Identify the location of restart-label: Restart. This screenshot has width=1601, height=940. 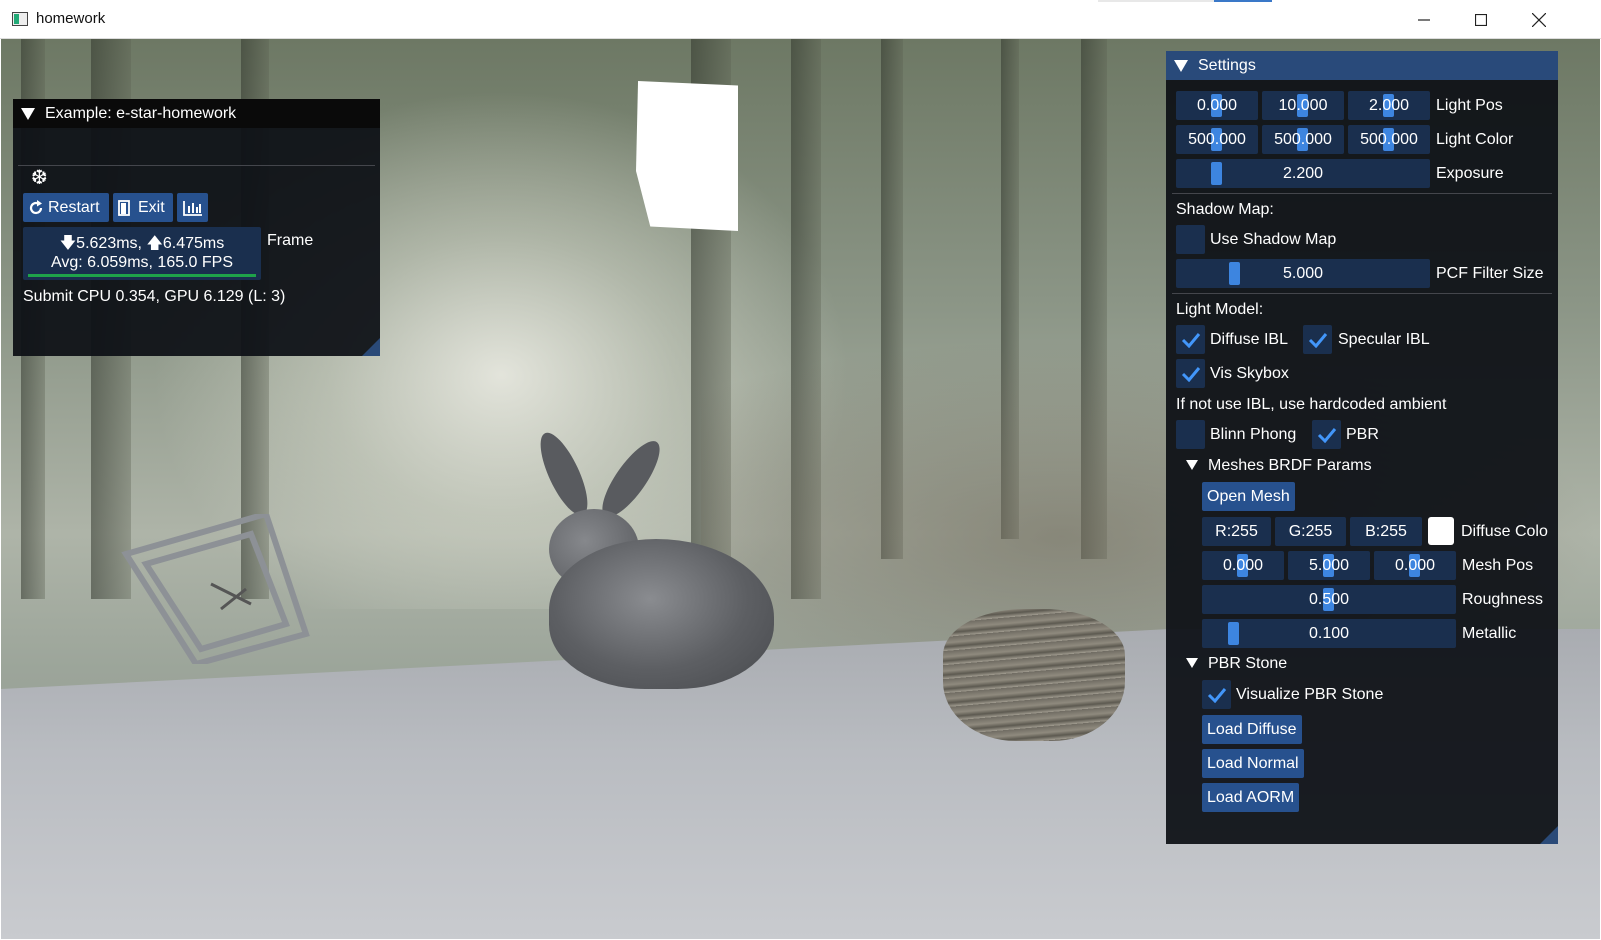
(74, 207).